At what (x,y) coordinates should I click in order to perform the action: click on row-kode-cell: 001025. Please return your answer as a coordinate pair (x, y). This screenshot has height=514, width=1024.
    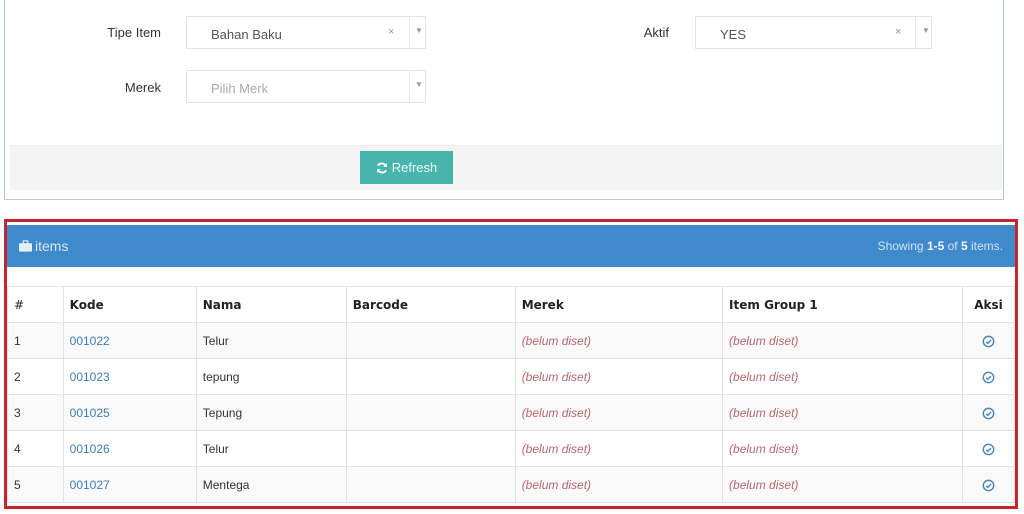
    Looking at the image, I should click on (129, 412).